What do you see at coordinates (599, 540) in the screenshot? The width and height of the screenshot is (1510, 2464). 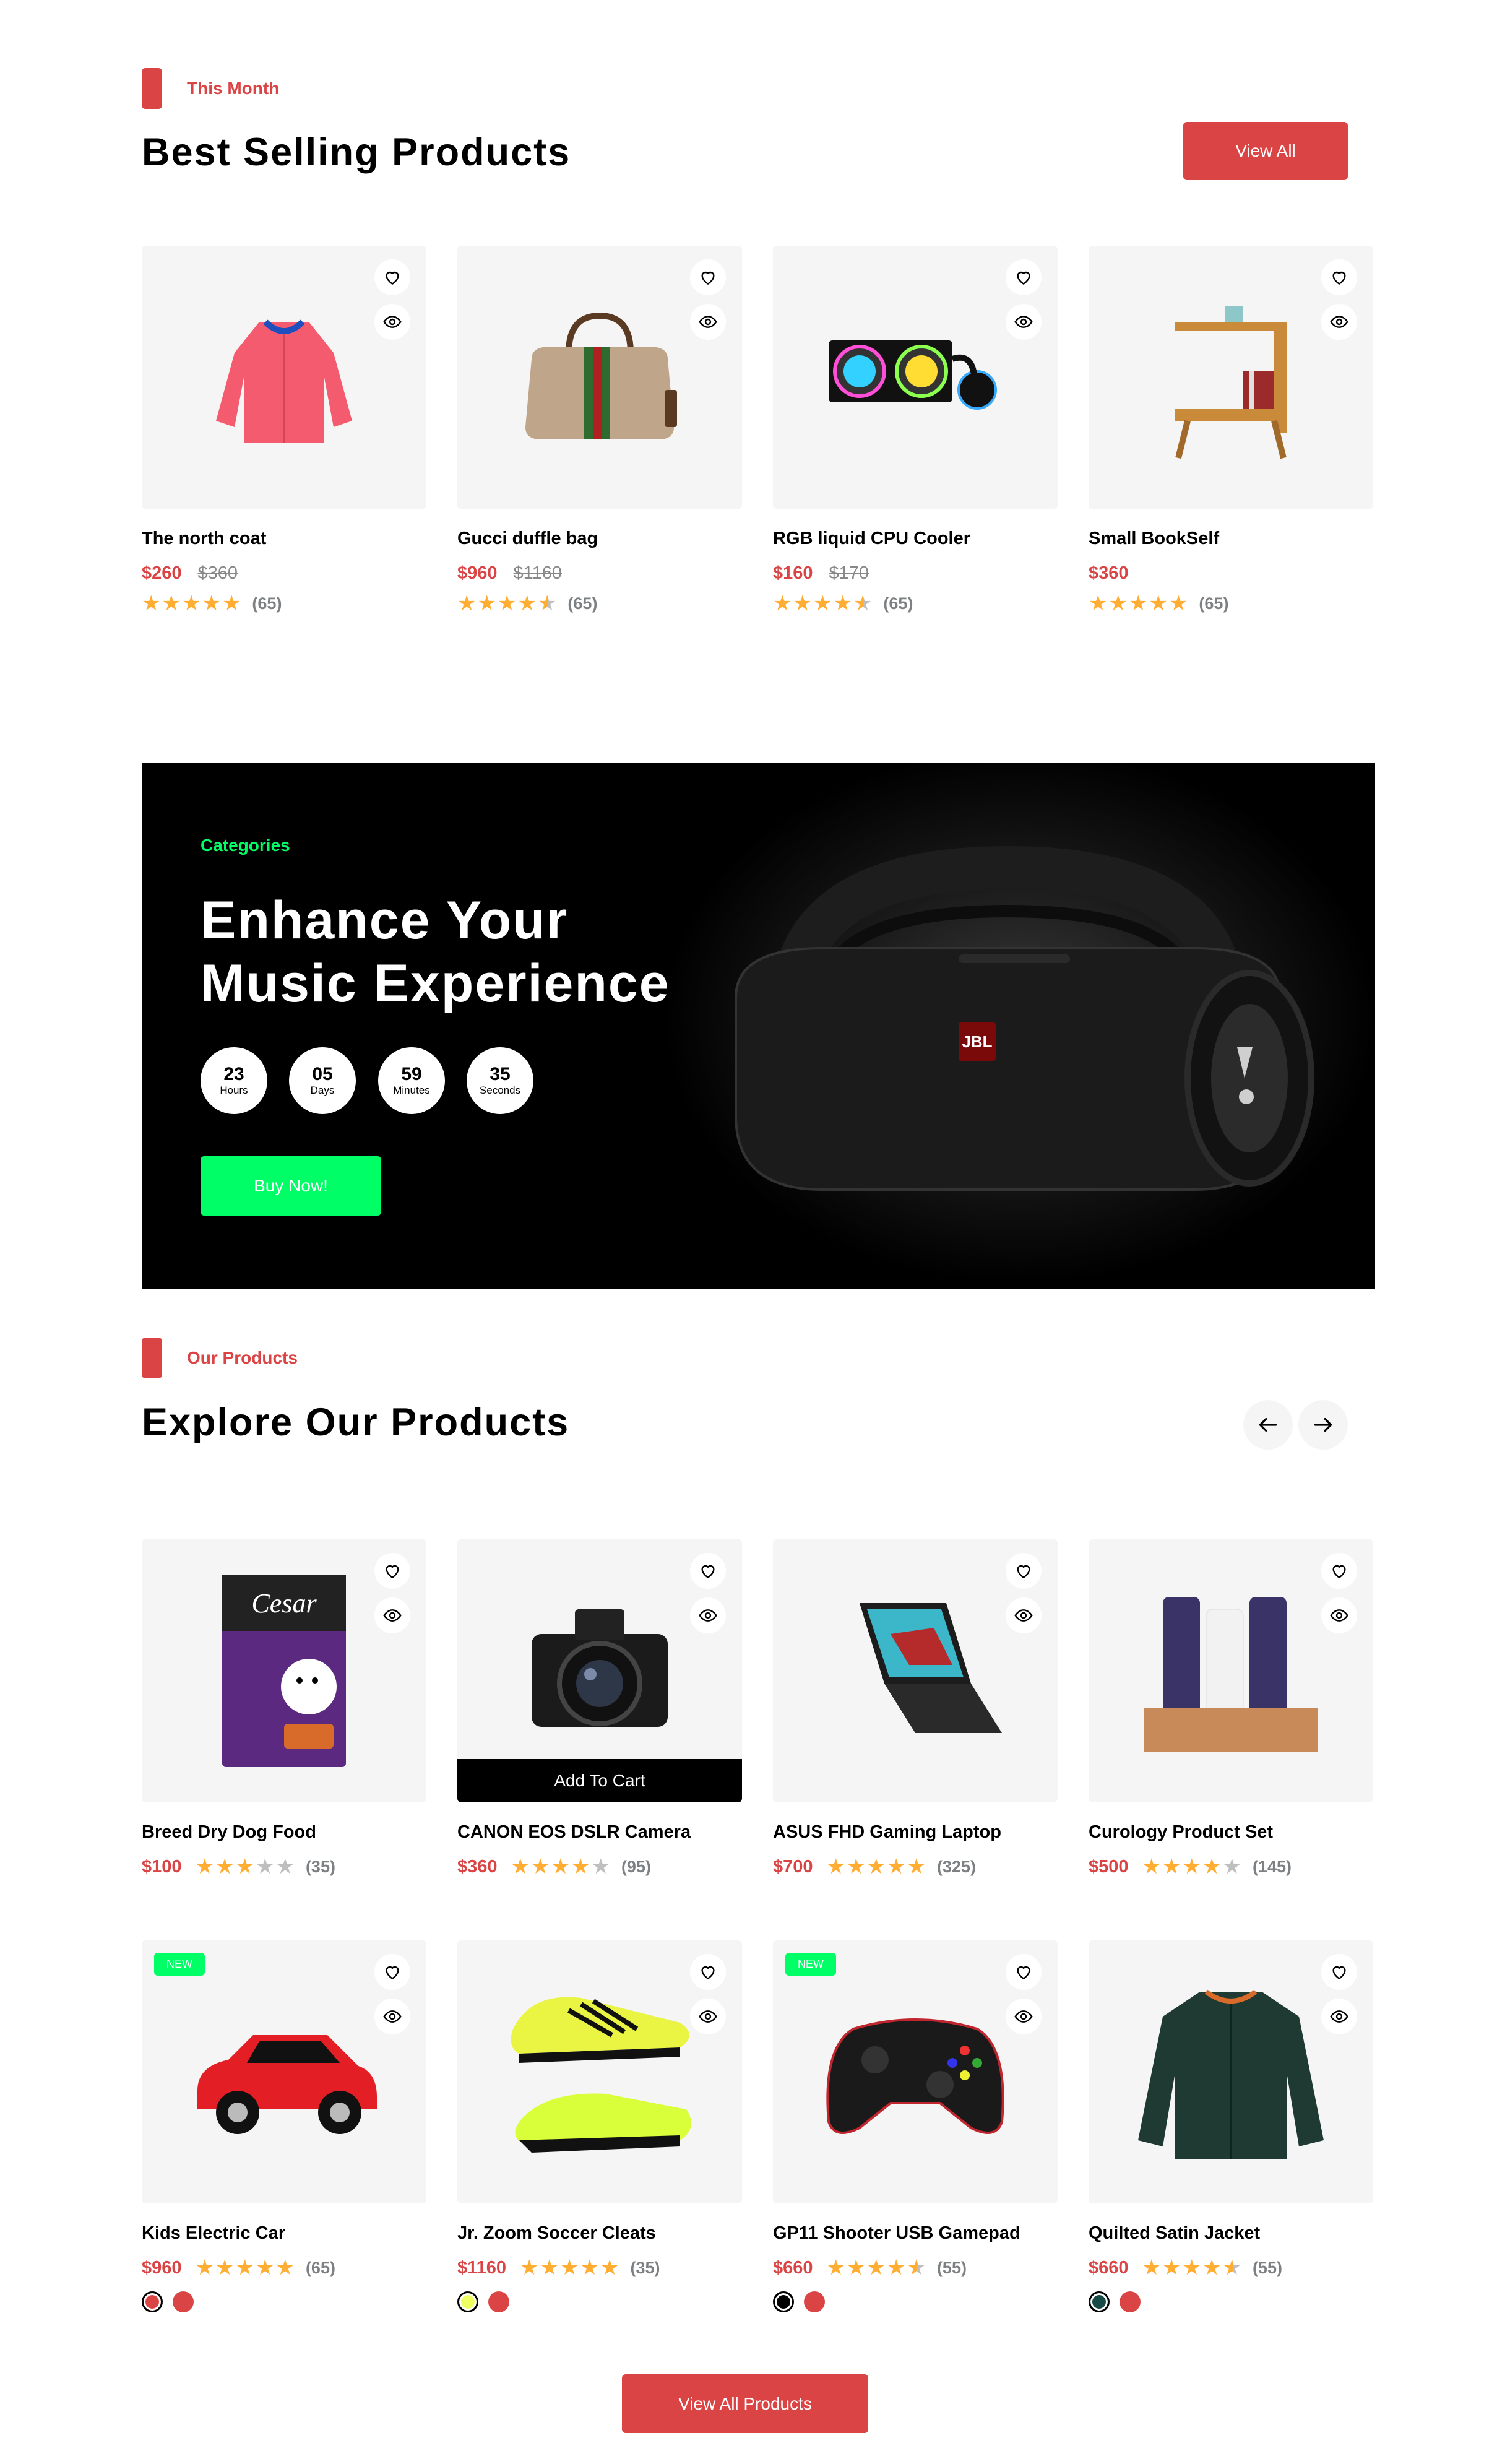 I see `product-name: Gucci duffle bag` at bounding box center [599, 540].